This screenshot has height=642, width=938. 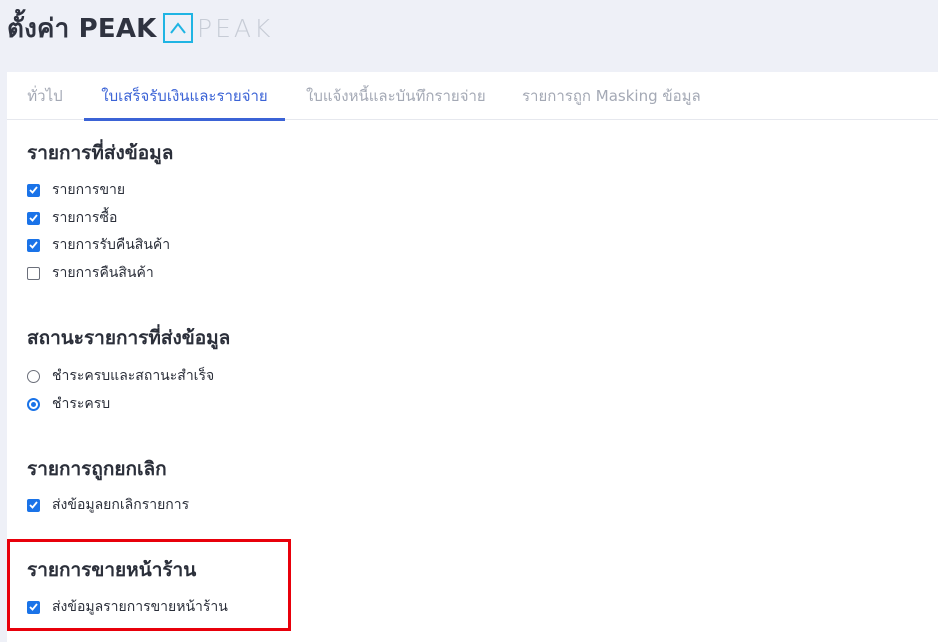 What do you see at coordinates (129, 338) in the screenshot?
I see `section-title-status: สถานะรายการที่ส่งข้อมูล` at bounding box center [129, 338].